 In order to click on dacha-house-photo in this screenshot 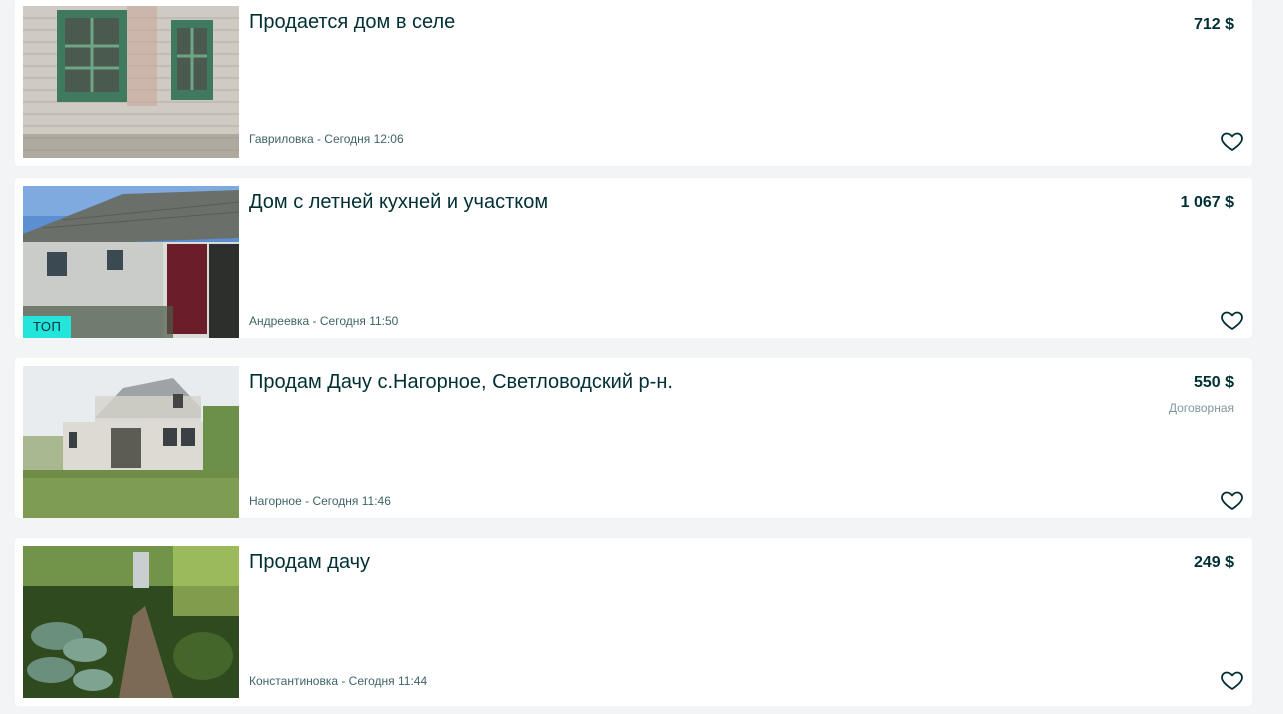, I will do `click(131, 442)`.